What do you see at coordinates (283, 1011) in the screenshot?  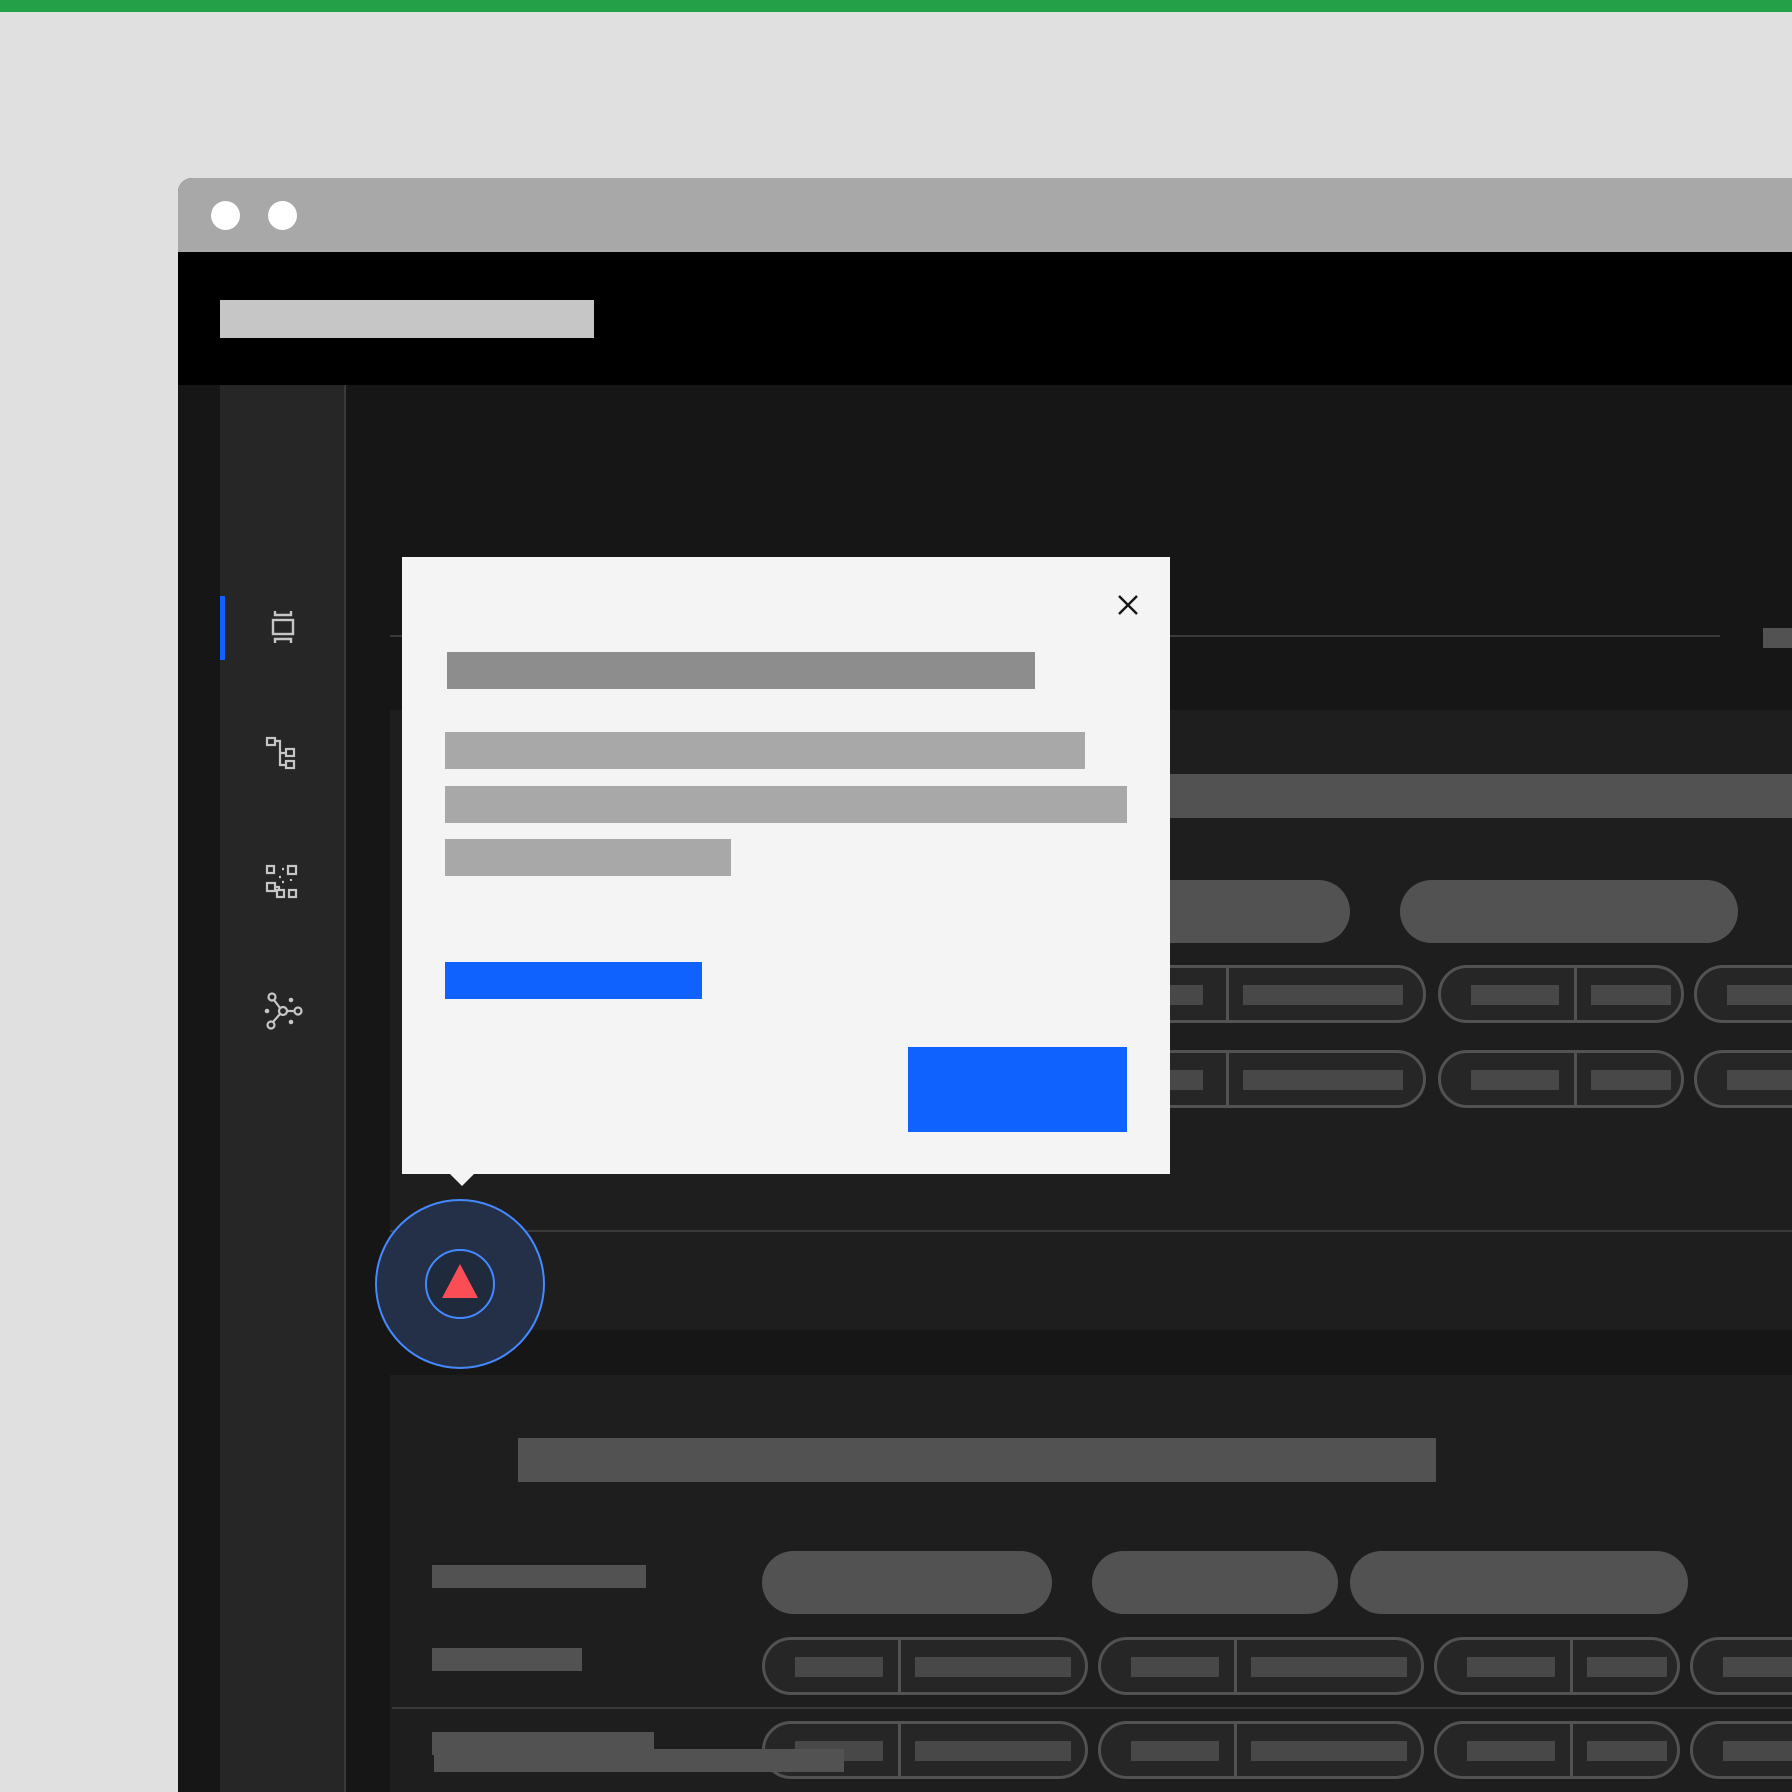 I see `network-icon` at bounding box center [283, 1011].